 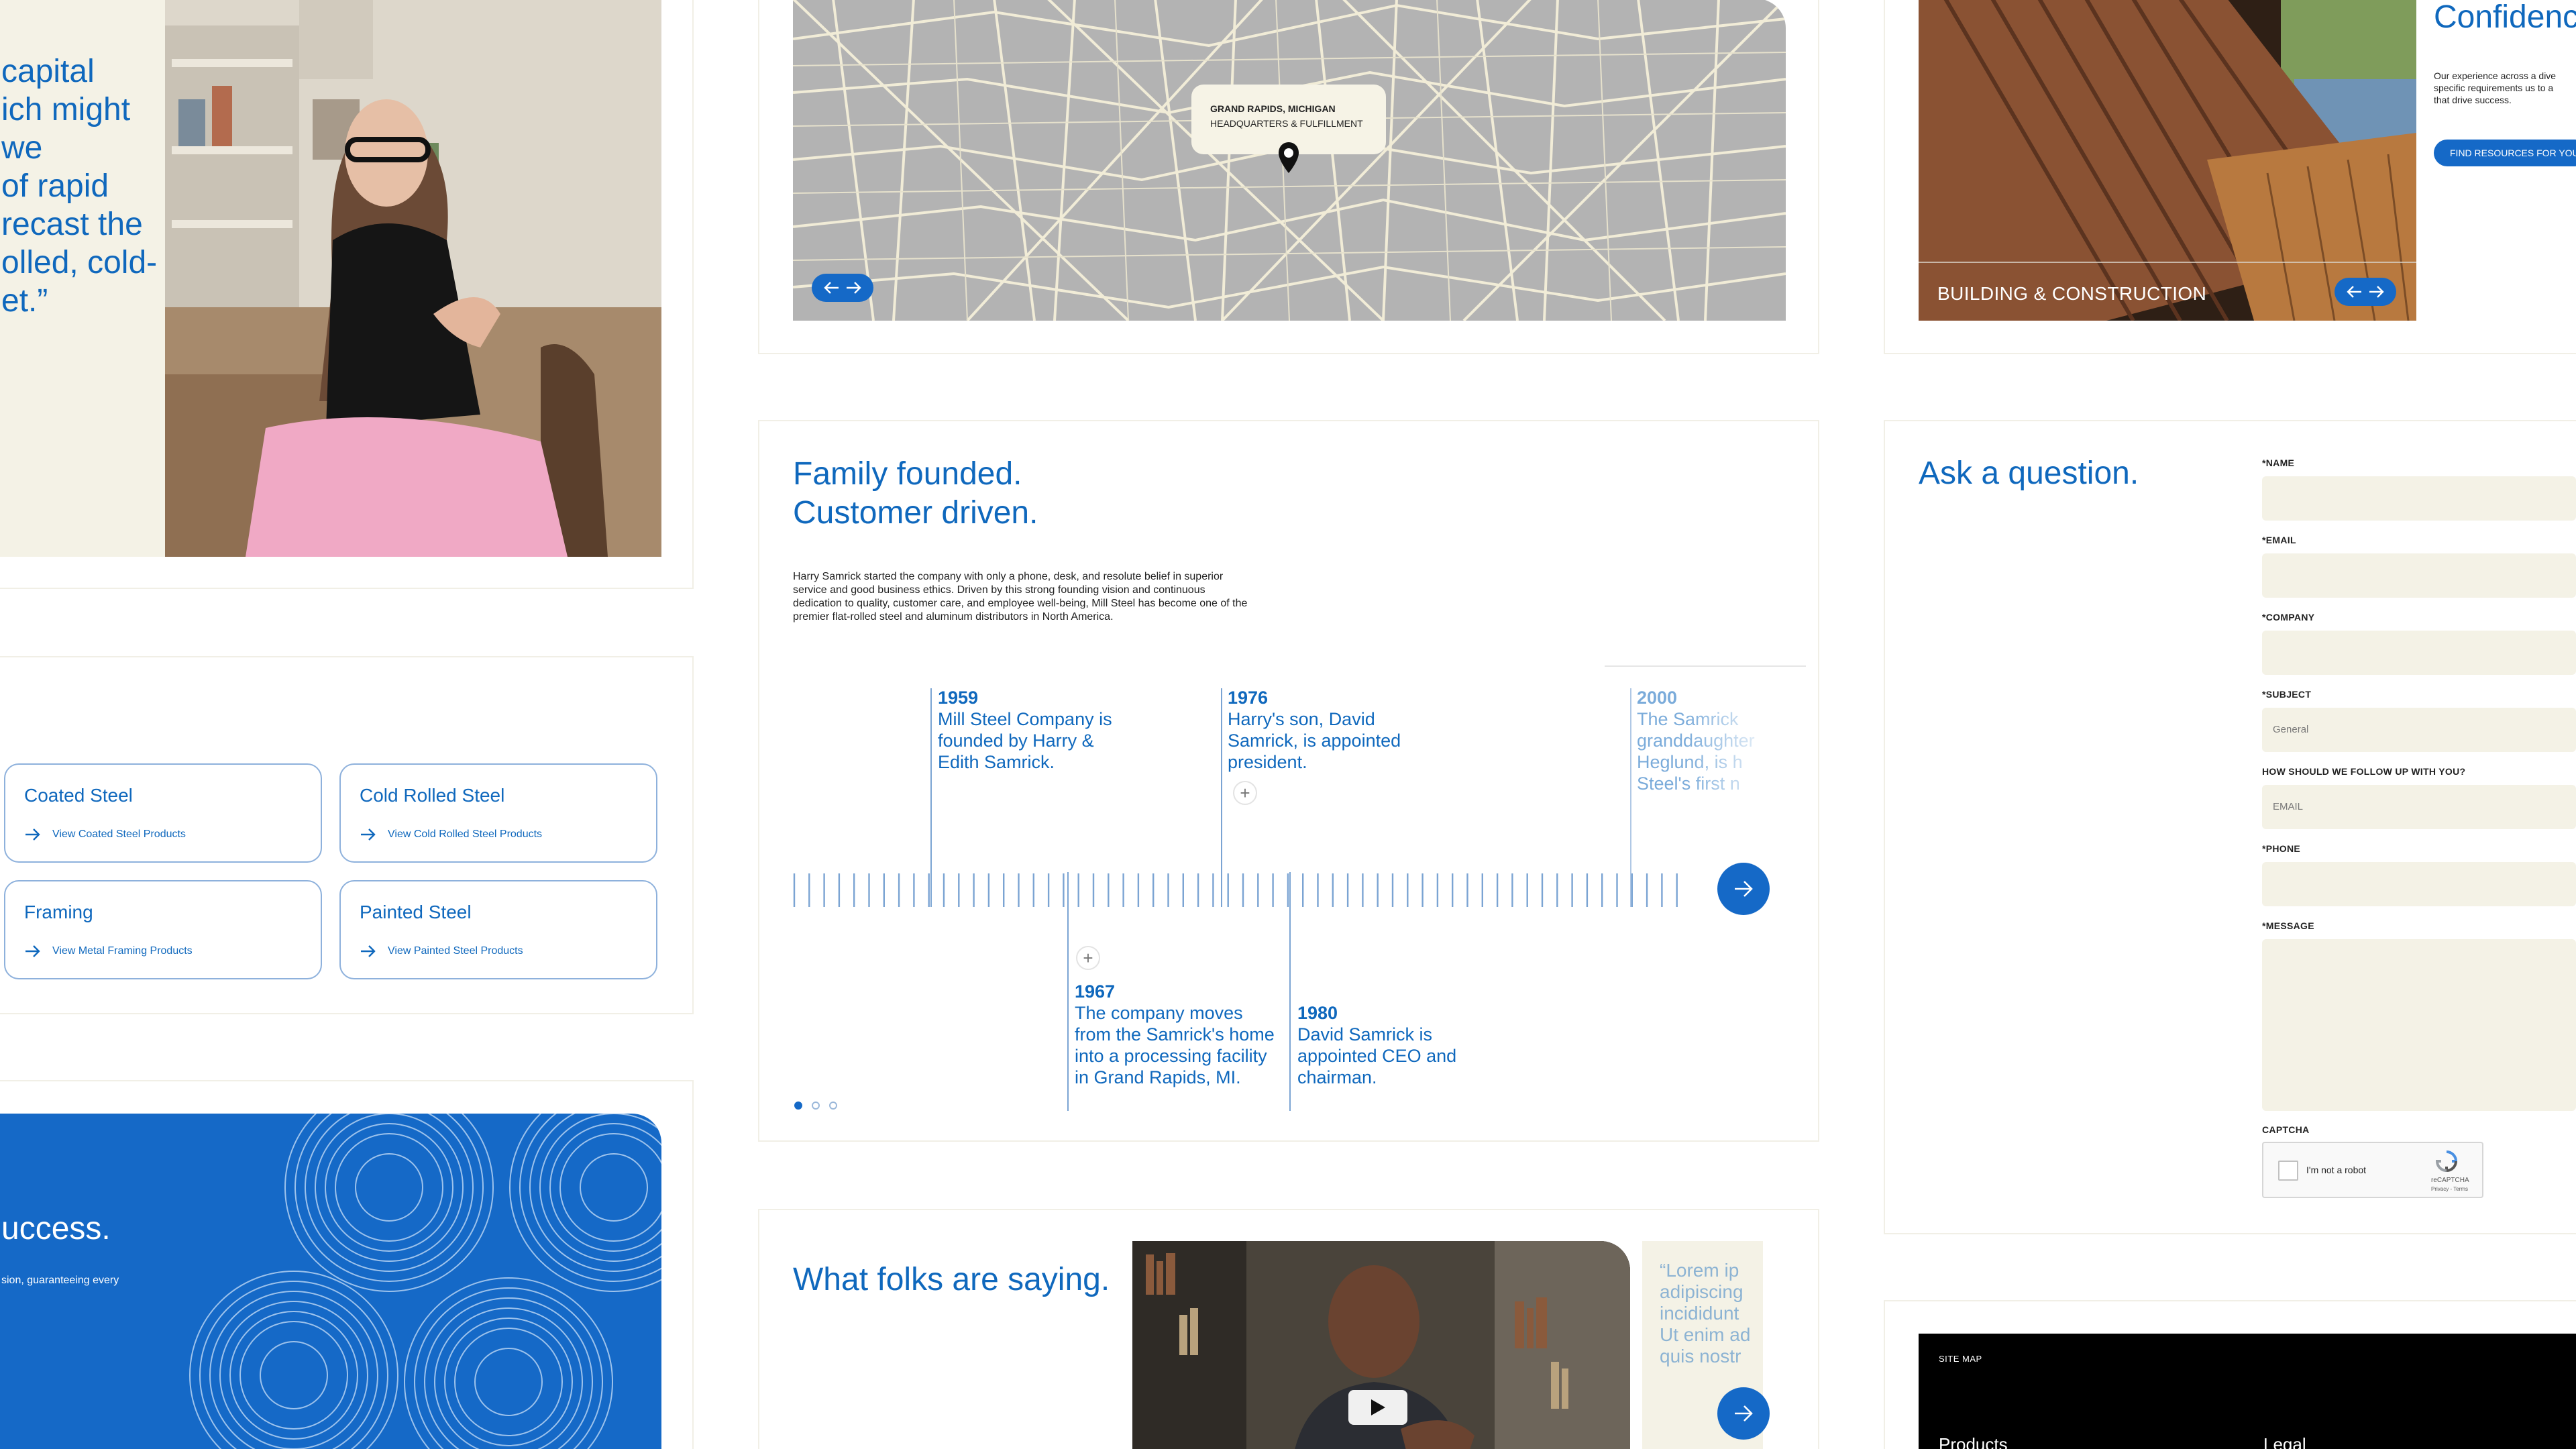 What do you see at coordinates (2288, 925) in the screenshot?
I see `message-label: *MESSAGE` at bounding box center [2288, 925].